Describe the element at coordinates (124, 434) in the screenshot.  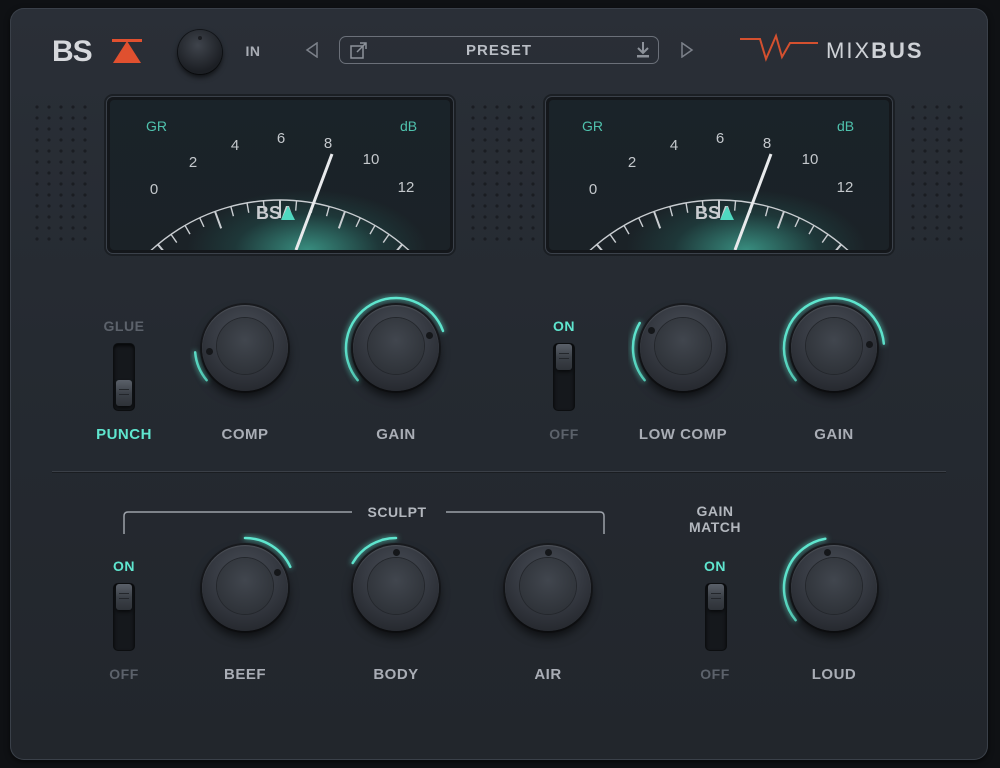
I see `punch-label: PUNCH` at that location.